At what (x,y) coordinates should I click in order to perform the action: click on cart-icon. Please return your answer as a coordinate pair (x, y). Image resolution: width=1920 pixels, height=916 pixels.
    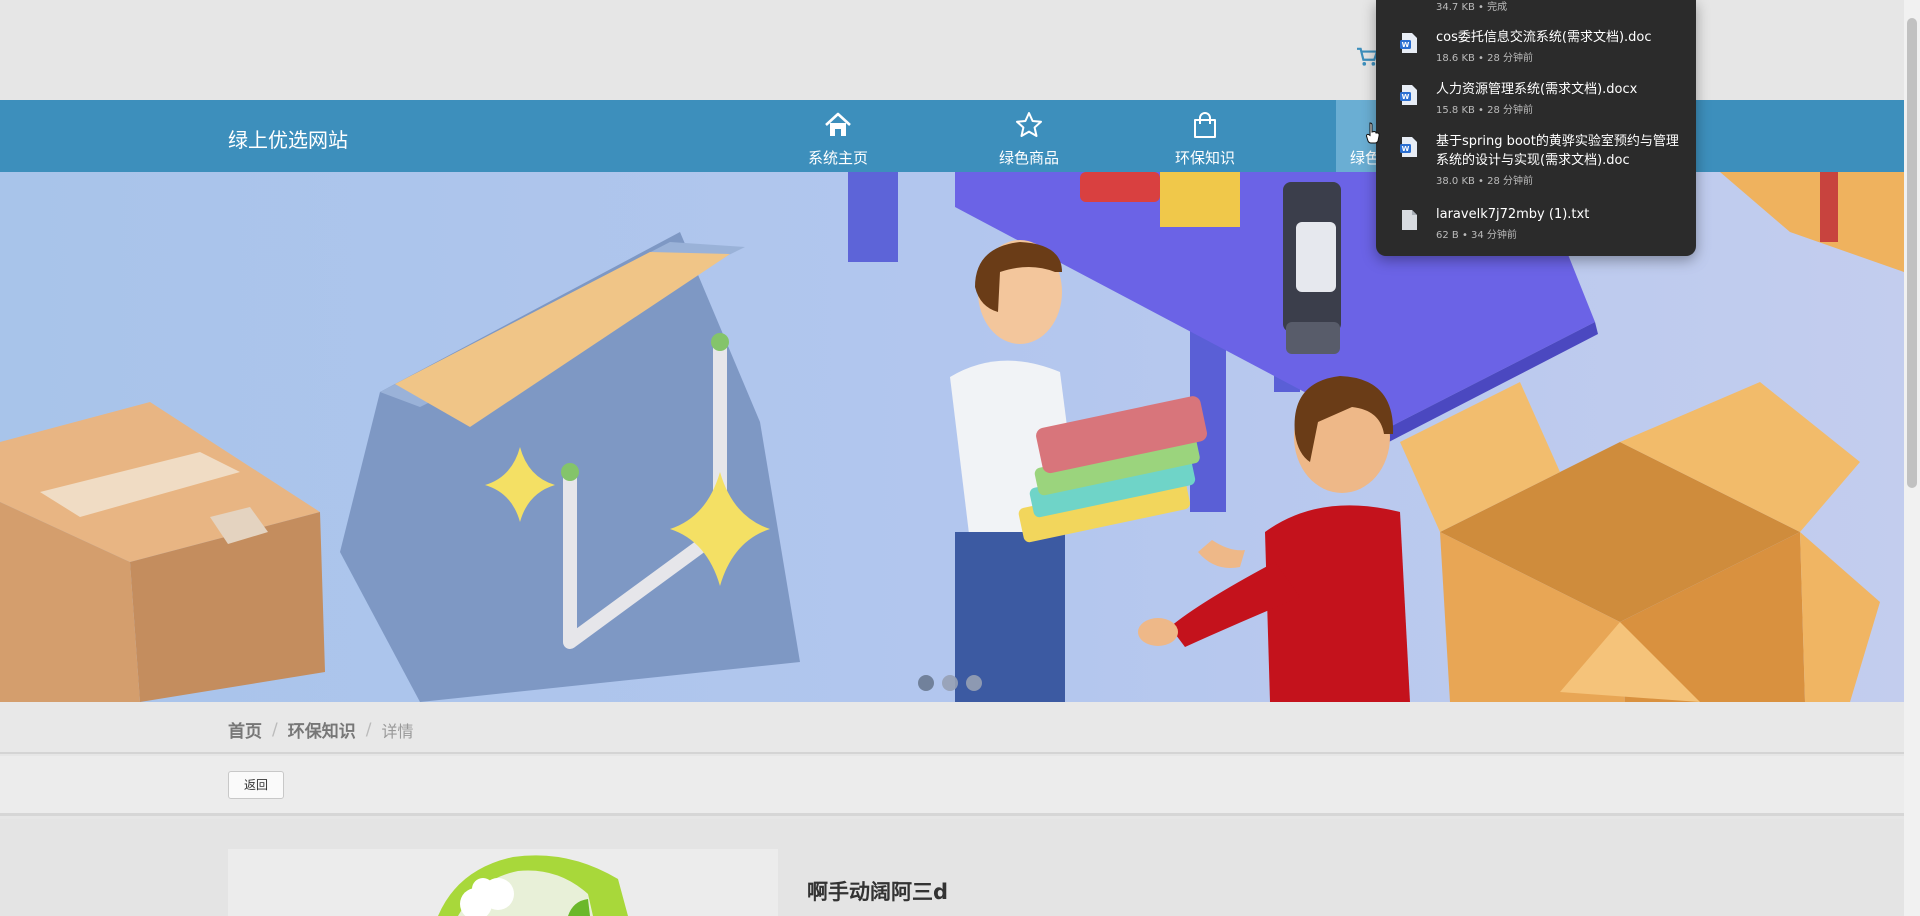
    Looking at the image, I should click on (1367, 57).